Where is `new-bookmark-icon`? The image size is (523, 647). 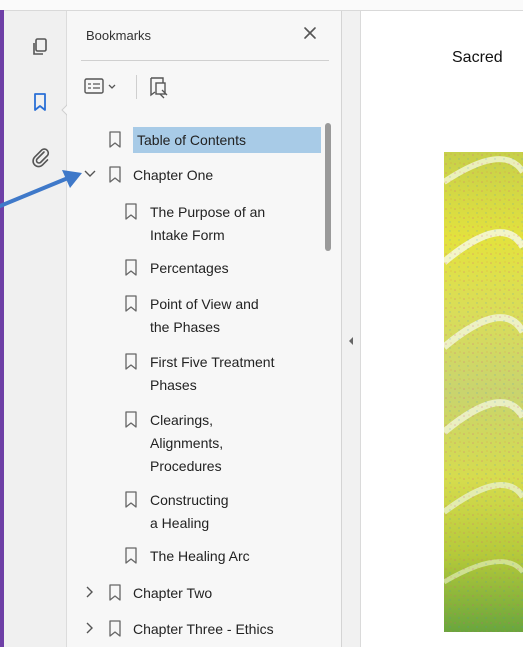
new-bookmark-icon is located at coordinates (159, 88).